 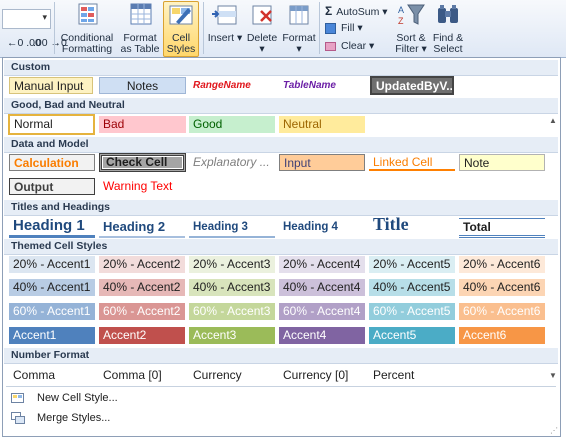 I want to click on sort-filter-icon: A Z, so click(x=411, y=15).